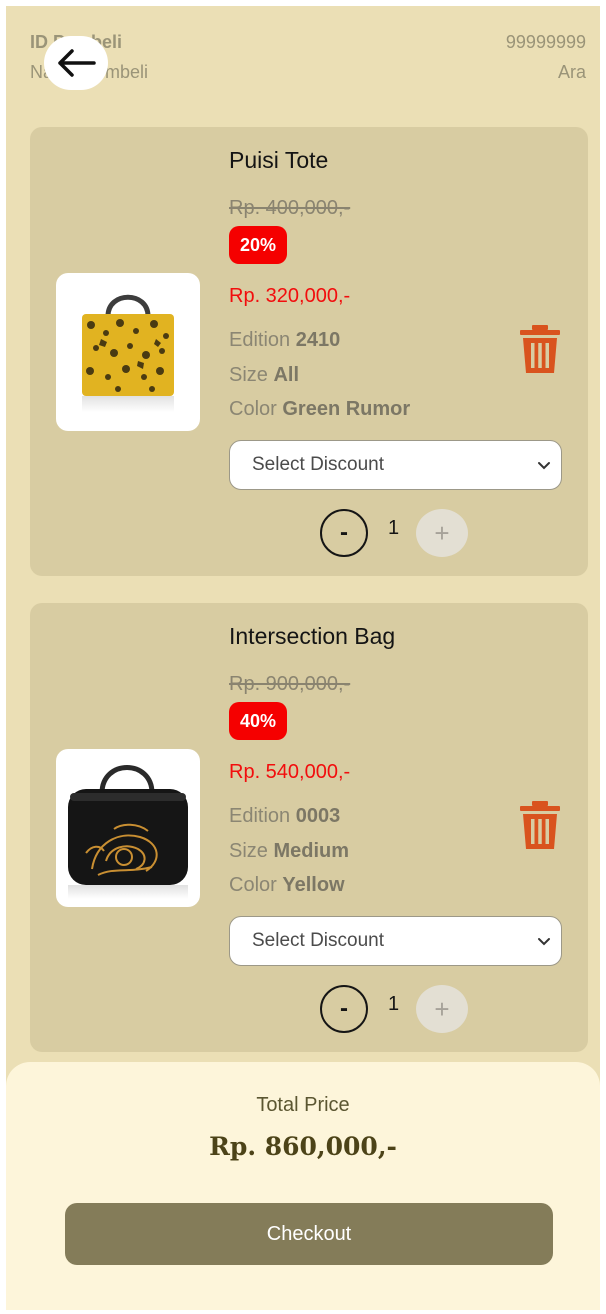  I want to click on buyer-header: ID Pembeli Nama Pembeli 99999999 Ara, so click(303, 51).